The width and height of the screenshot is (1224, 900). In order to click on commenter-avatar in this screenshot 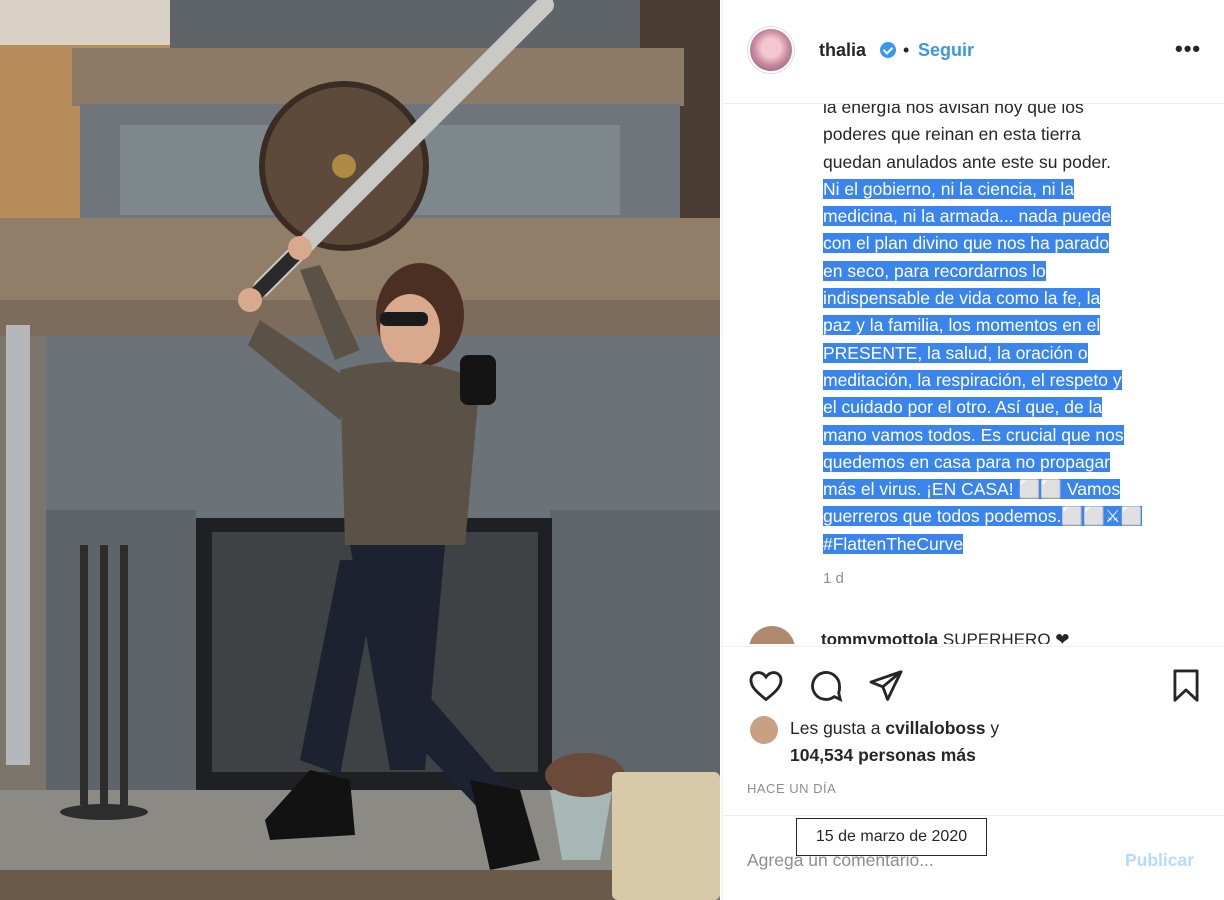, I will do `click(772, 635)`.